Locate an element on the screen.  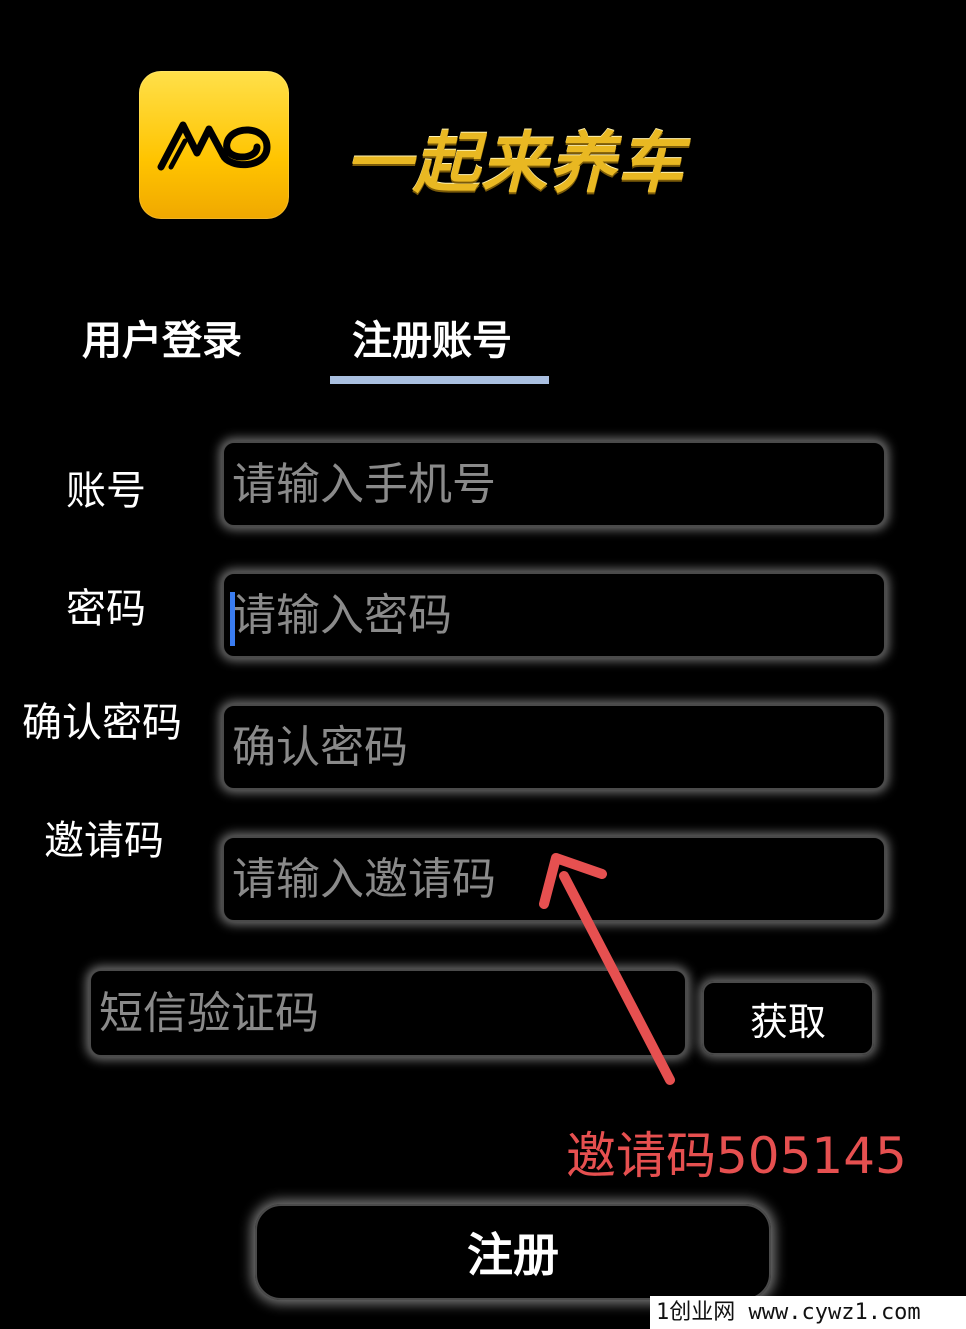
invite-code-label: 邀请码 is located at coordinates (104, 841).